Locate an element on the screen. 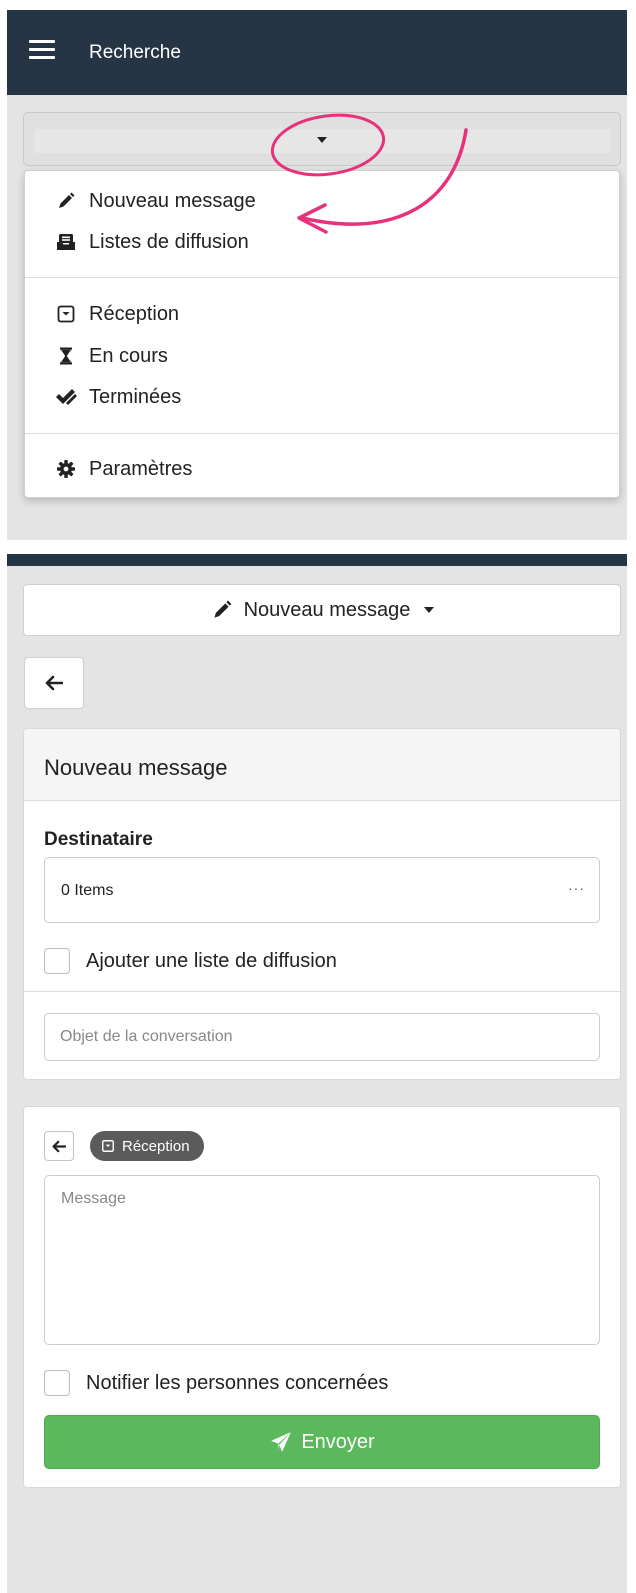 The height and width of the screenshot is (1593, 636). menu-item-nouveau-message: Nouveau message is located at coordinates (155, 201).